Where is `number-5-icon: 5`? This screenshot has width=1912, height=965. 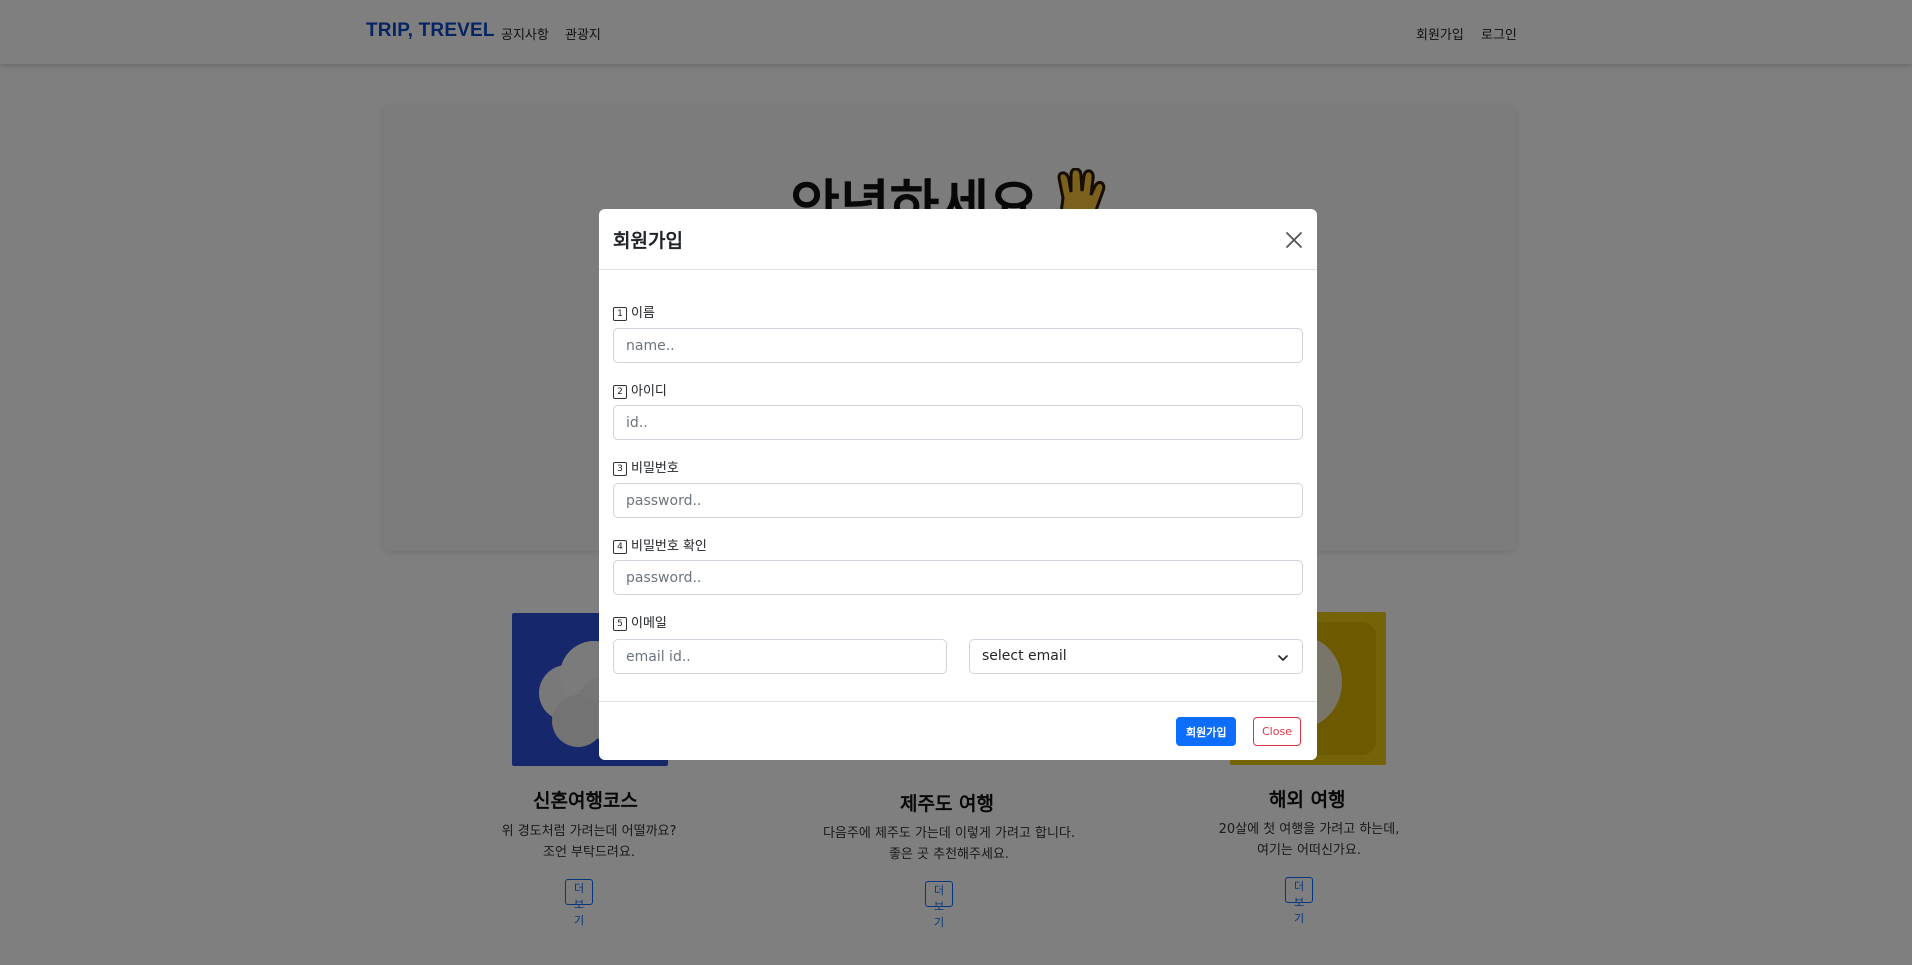 number-5-icon: 5 is located at coordinates (620, 624).